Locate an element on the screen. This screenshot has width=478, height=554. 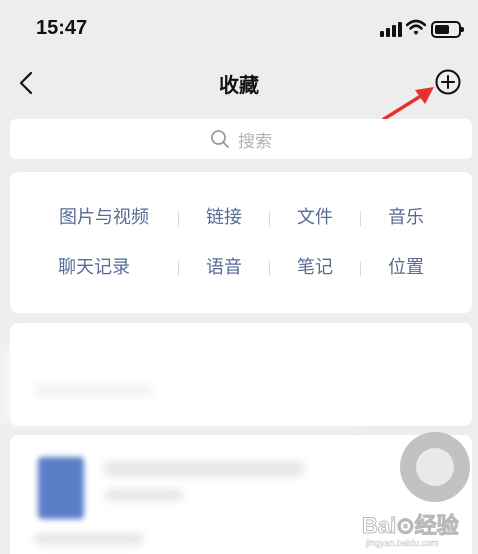
category-row: 图片与视频 链接 文件 音乐 is located at coordinates (241, 218).